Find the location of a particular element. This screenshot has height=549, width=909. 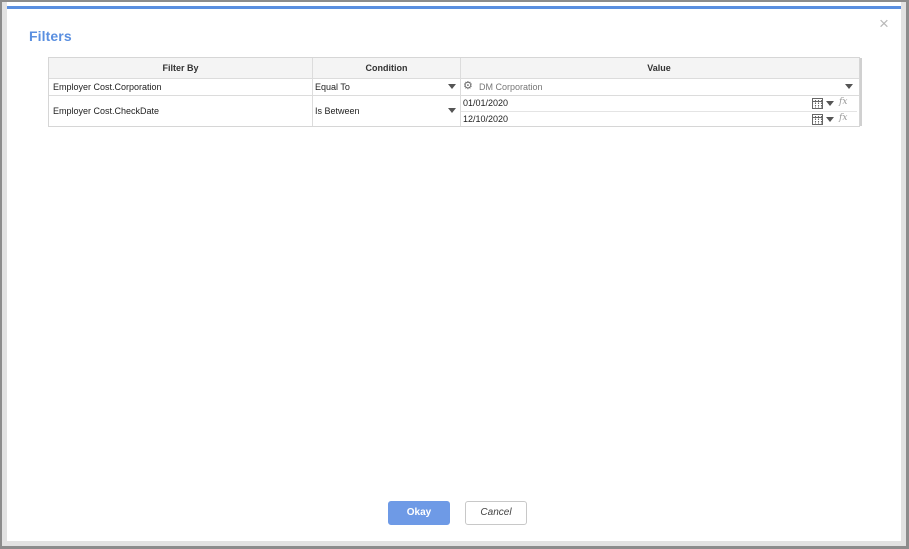

close-icon: × is located at coordinates (884, 23).